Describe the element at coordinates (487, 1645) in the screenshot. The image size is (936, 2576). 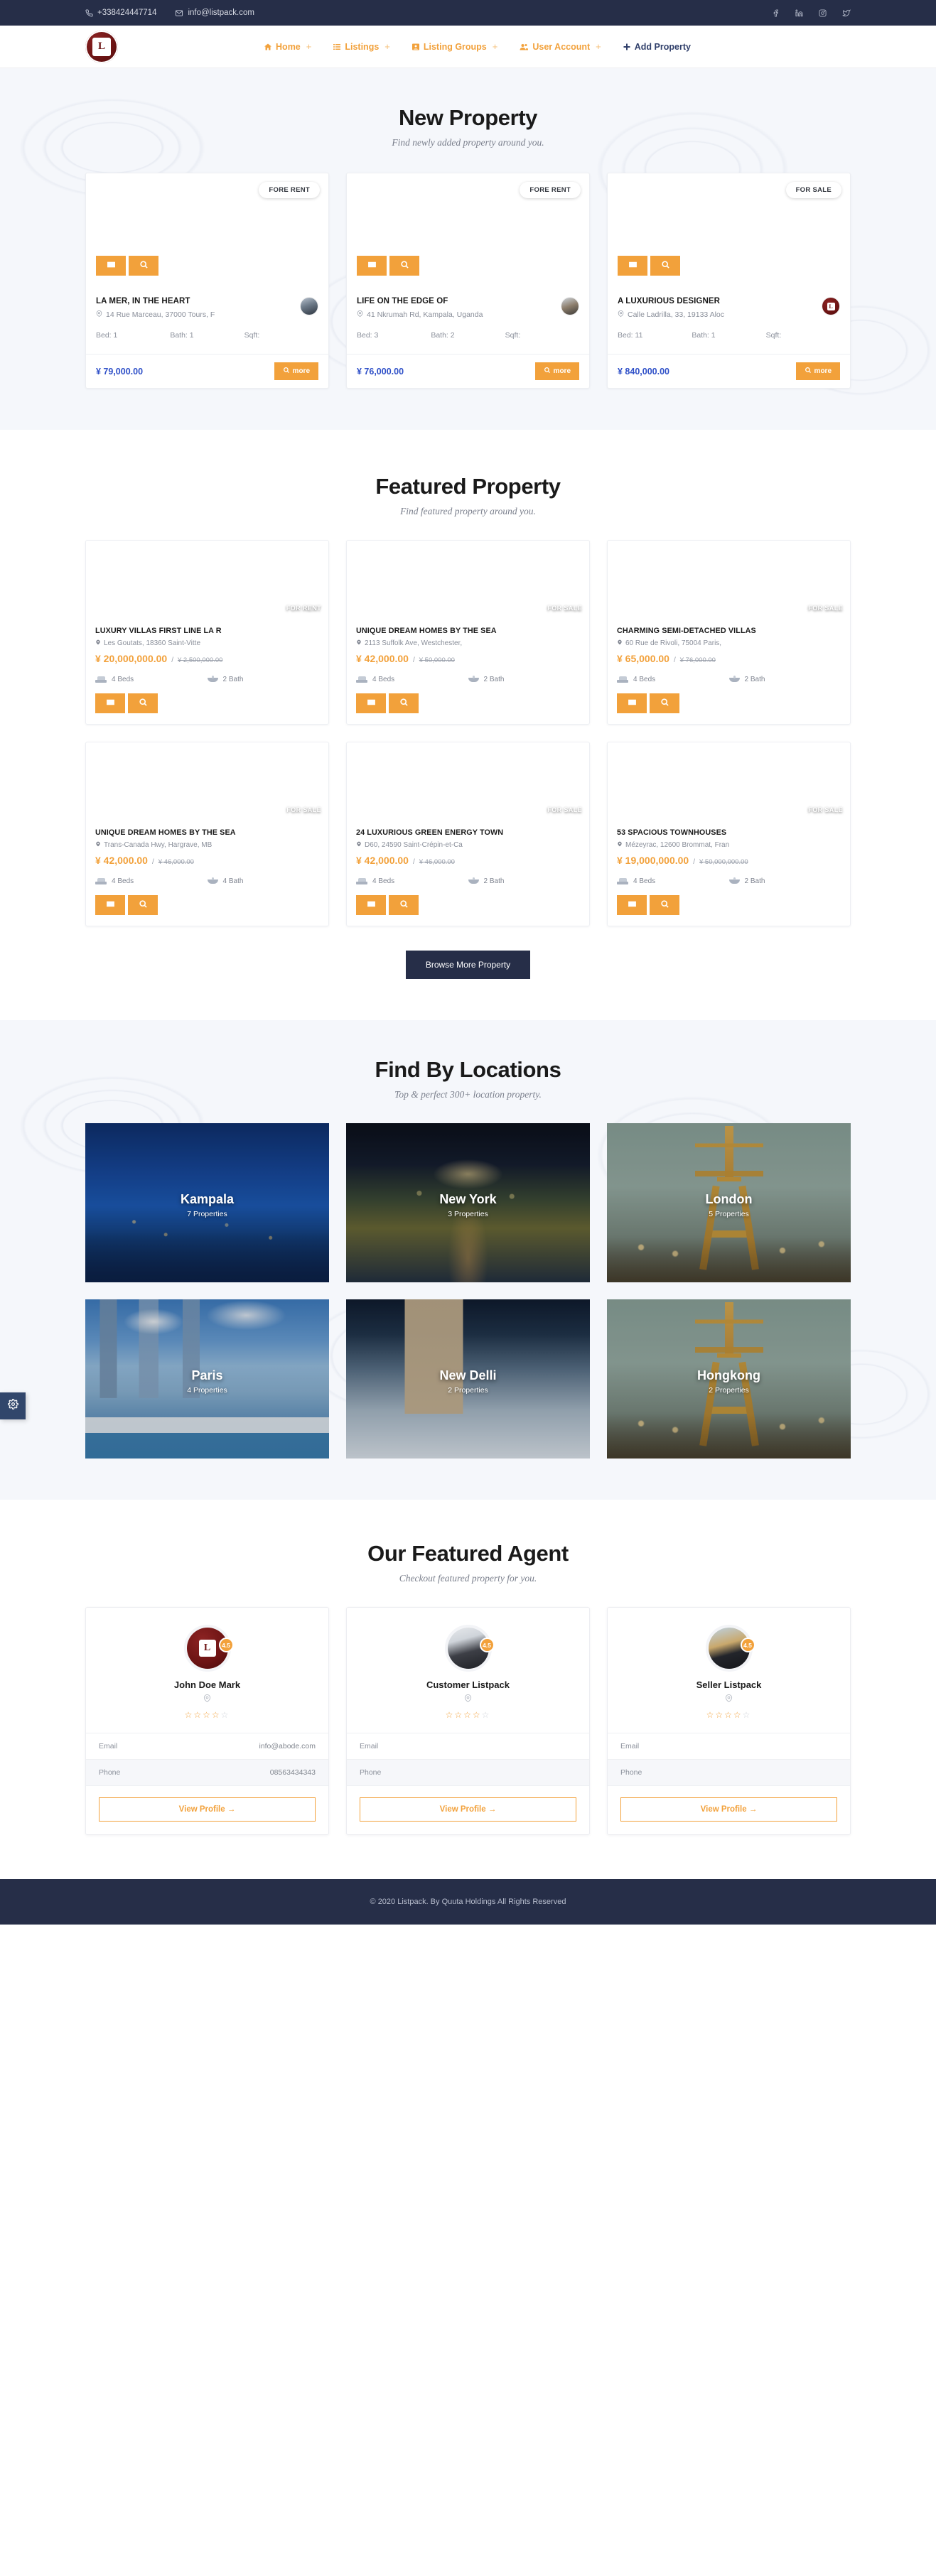
I see `rating-badge: 4.5` at that location.